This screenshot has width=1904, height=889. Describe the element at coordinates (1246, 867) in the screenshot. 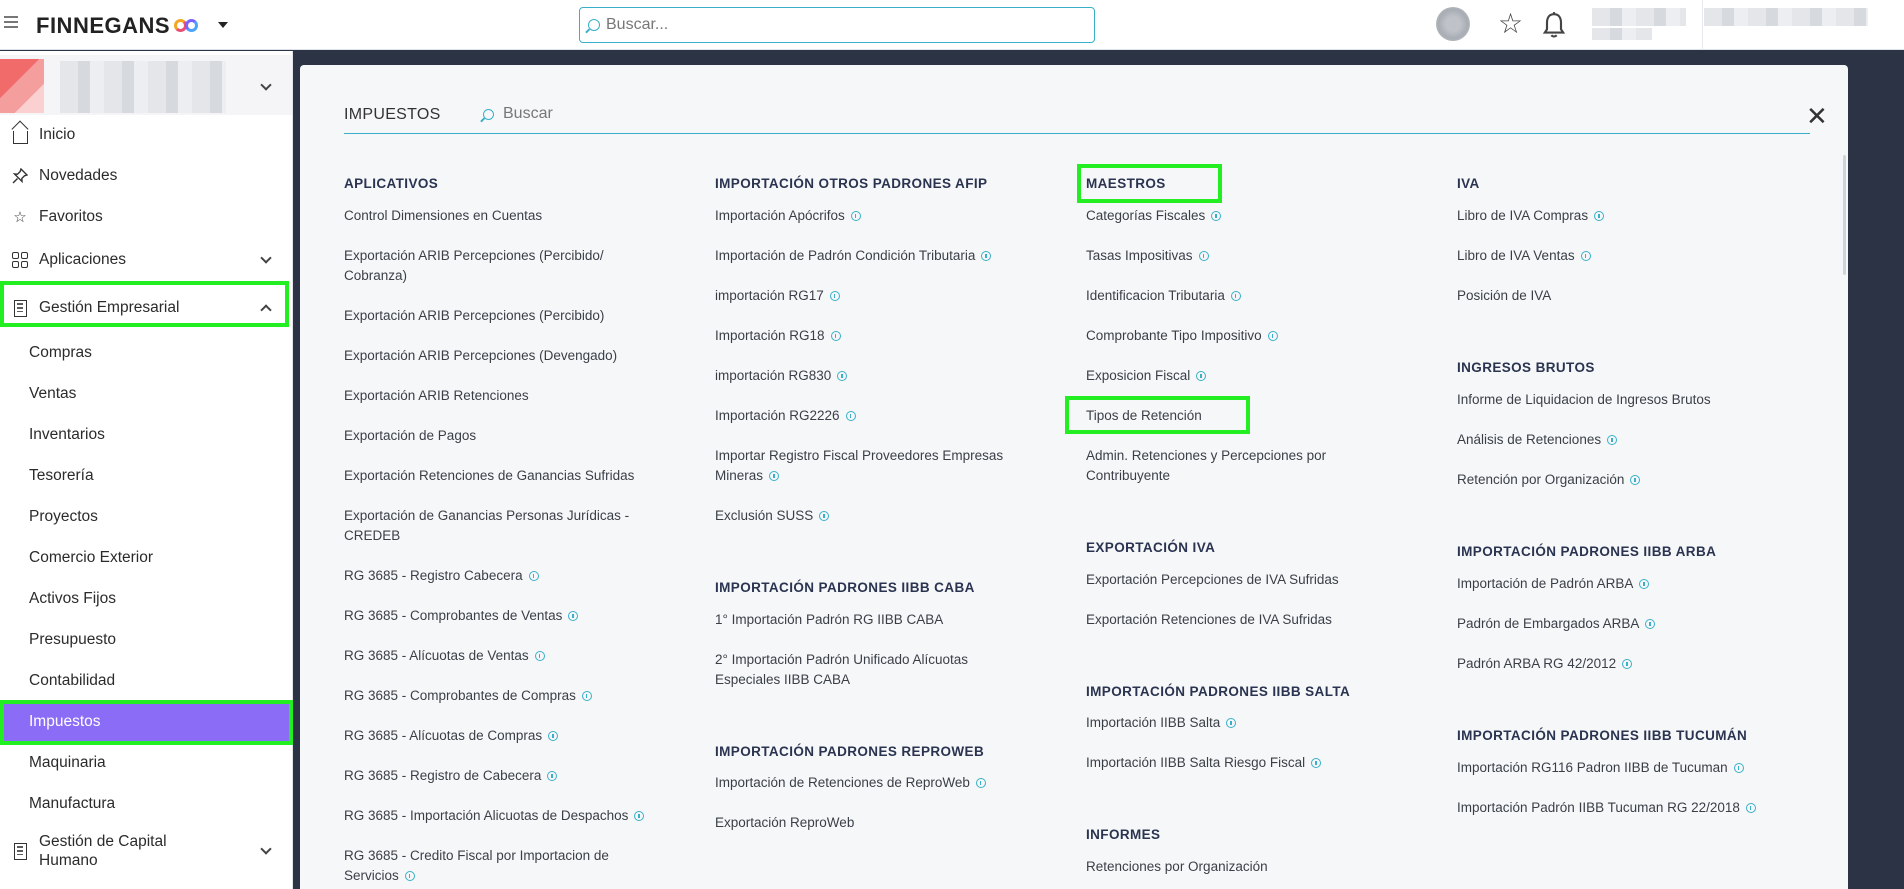

I see `menu-link: Retenciones por Organización` at that location.